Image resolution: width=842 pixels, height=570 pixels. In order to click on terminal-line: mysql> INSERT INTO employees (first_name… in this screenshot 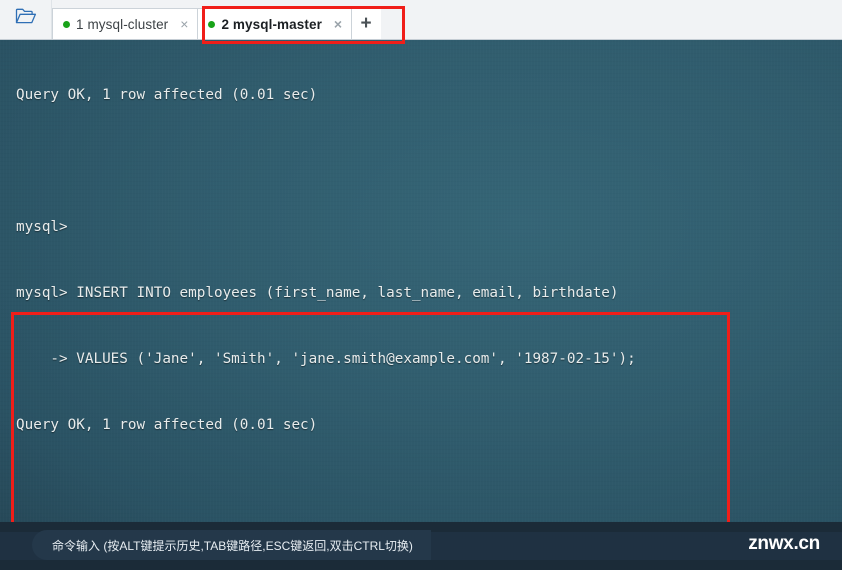, I will do `click(317, 293)`.